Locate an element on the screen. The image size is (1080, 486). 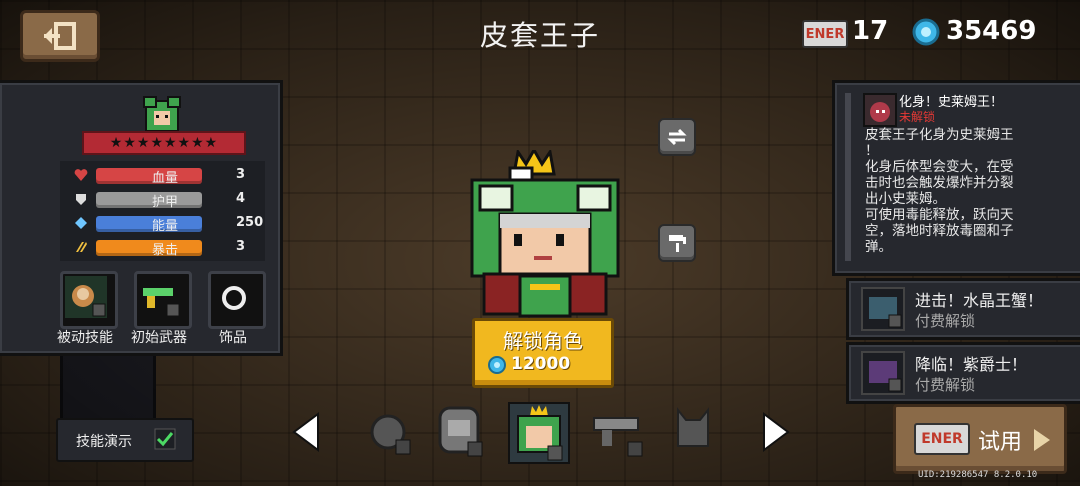
stat-label: 能量 is located at coordinates (165, 226).